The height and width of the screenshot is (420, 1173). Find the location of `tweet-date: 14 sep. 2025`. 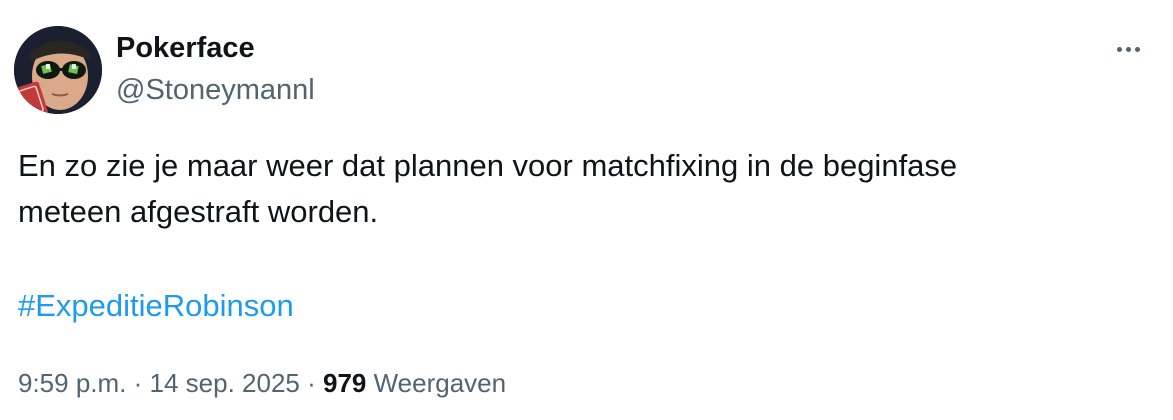

tweet-date: 14 sep. 2025 is located at coordinates (225, 383).